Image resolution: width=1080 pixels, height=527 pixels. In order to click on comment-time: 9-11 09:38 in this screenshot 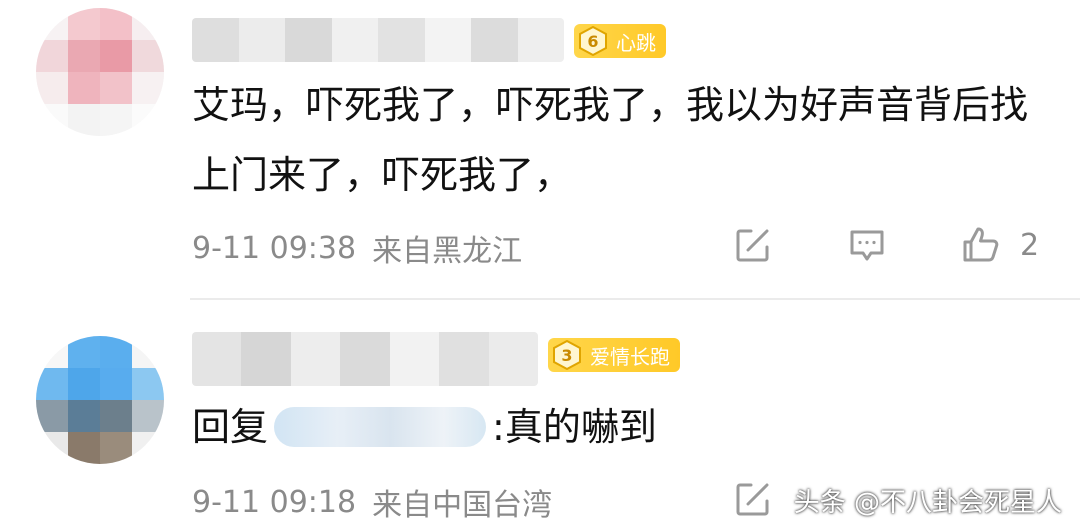, I will do `click(274, 248)`.